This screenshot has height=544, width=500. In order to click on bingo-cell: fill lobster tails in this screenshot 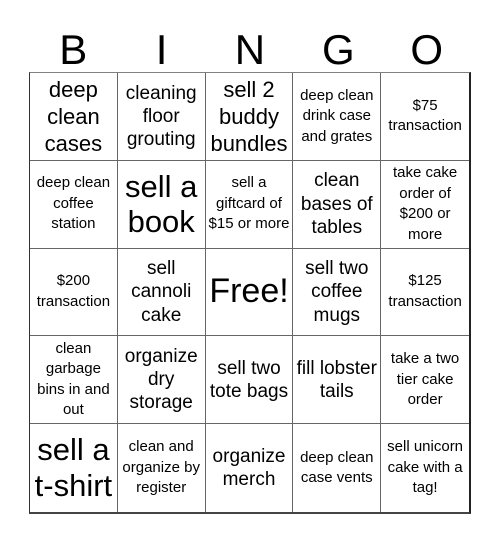, I will do `click(337, 380)`.